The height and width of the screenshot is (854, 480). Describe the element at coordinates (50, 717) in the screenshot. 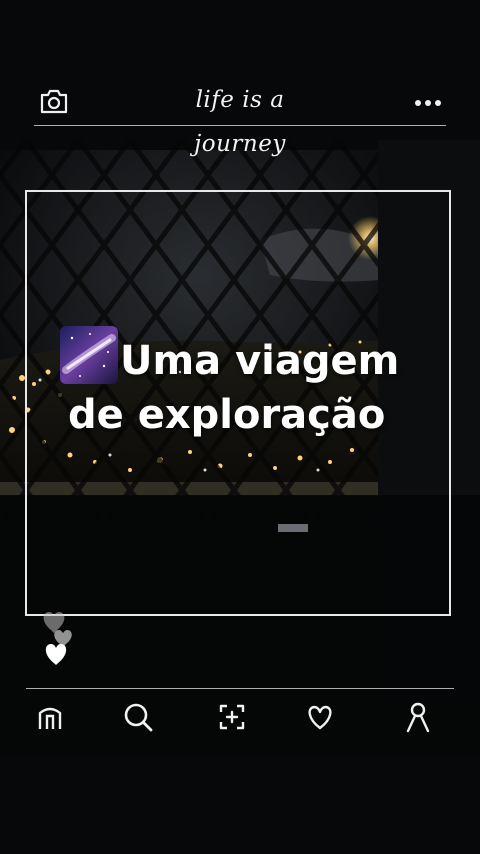

I see `home-icon` at that location.